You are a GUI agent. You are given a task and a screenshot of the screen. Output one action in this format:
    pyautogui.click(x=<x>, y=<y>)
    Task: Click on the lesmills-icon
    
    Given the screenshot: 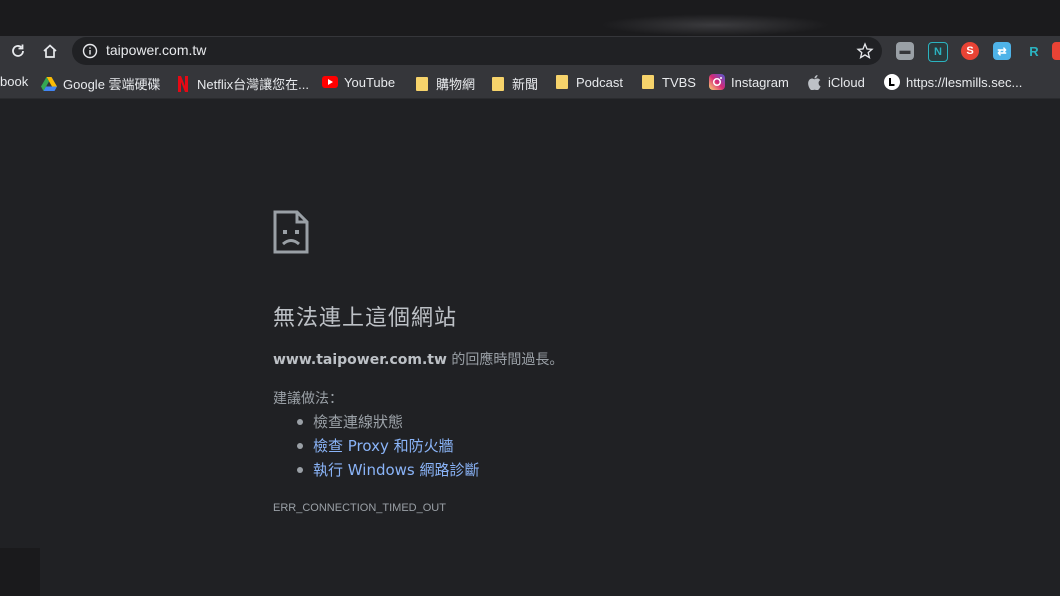 What is the action you would take?
    pyautogui.click(x=892, y=82)
    